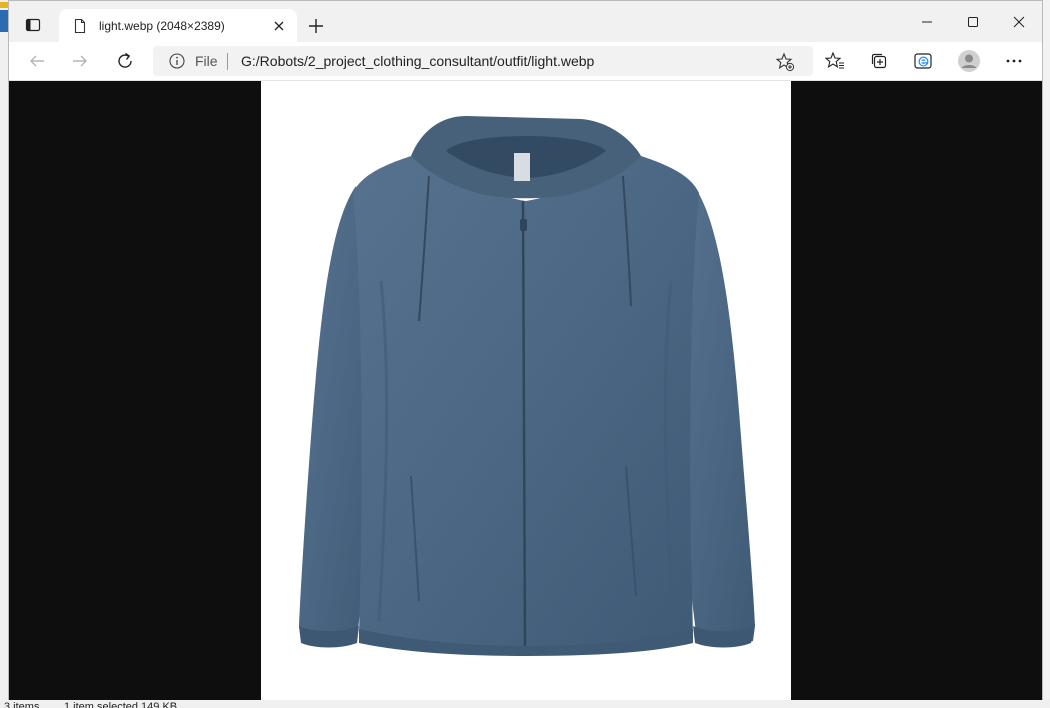 The height and width of the screenshot is (708, 1050). I want to click on arrow-right-icon, so click(80, 61).